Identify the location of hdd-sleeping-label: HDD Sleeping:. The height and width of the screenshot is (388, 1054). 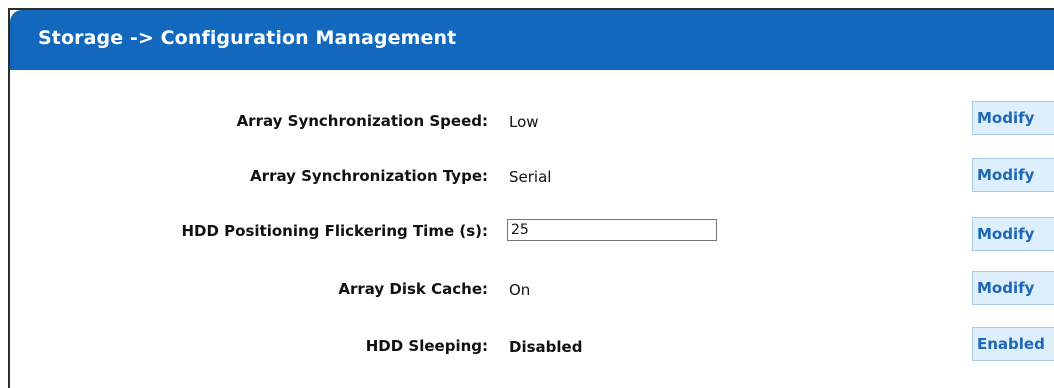
(426, 346).